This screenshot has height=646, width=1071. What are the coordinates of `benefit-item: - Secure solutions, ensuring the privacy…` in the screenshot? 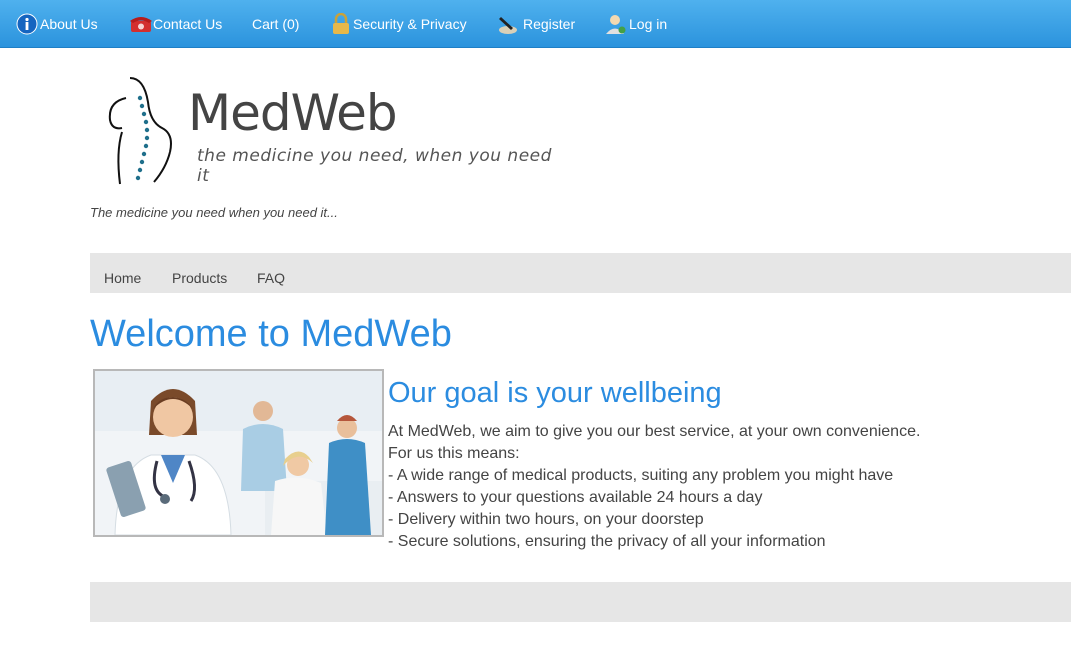 It's located at (607, 541).